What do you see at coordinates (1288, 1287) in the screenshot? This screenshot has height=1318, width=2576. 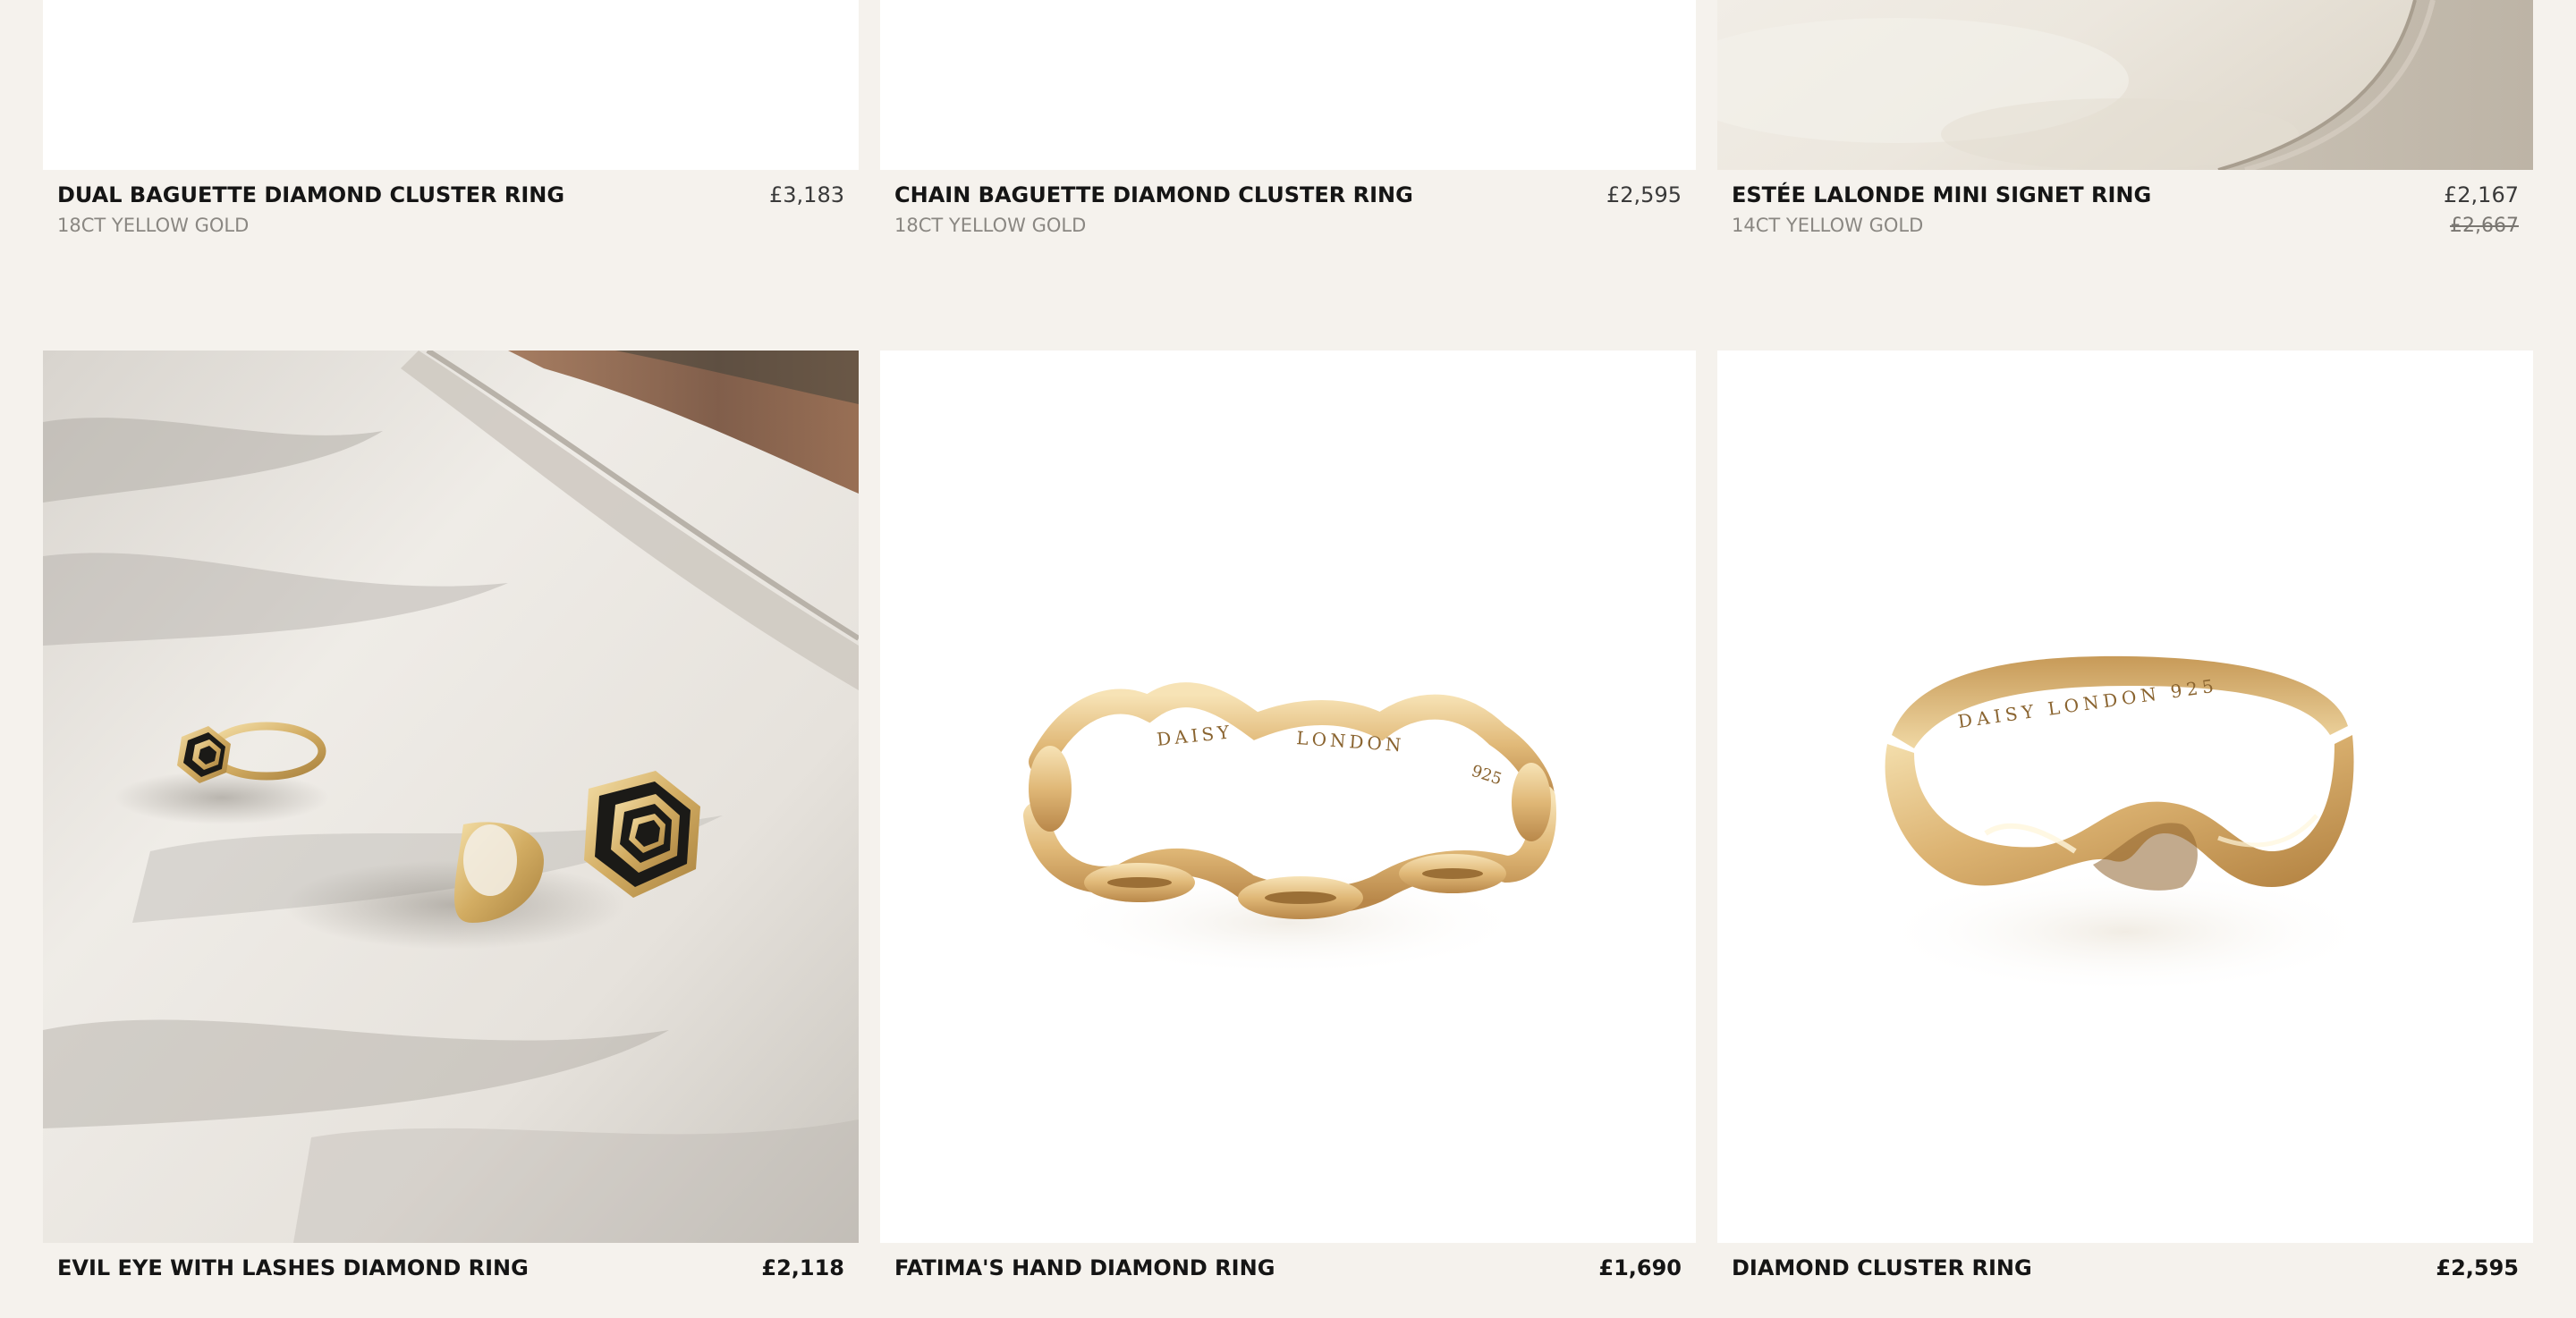 I see `product-info: FATIMA'S HAND DIAMOND RING £1,690` at bounding box center [1288, 1287].